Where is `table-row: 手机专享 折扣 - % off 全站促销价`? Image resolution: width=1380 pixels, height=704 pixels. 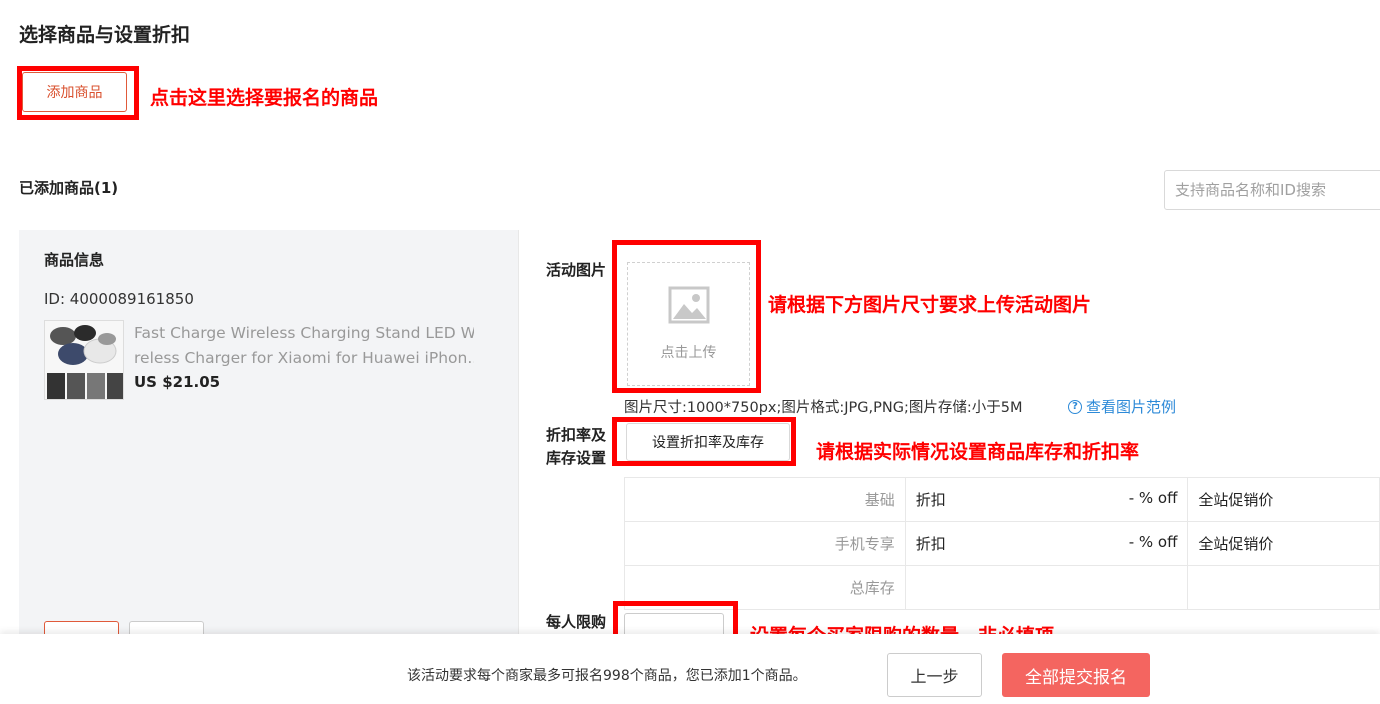
table-row: 手机专享 折扣 - % off 全站促销价 is located at coordinates (1002, 543).